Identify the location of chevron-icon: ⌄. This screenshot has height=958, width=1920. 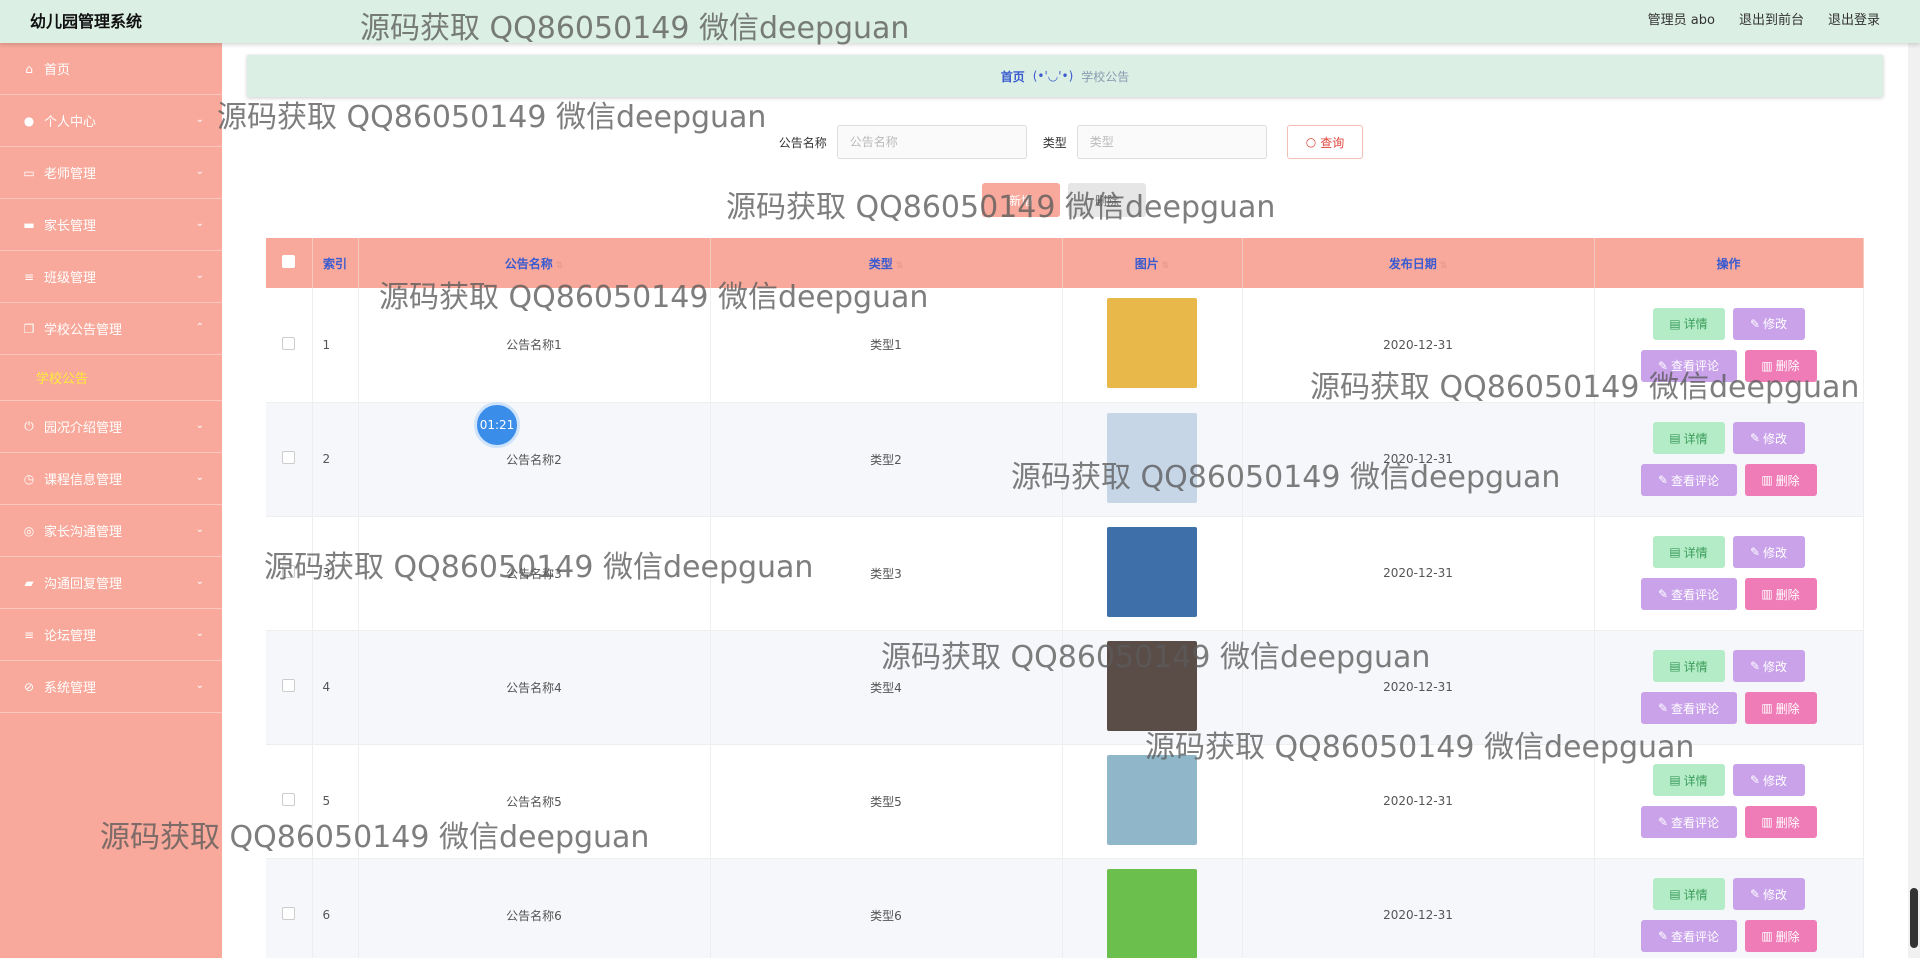
(199, 581).